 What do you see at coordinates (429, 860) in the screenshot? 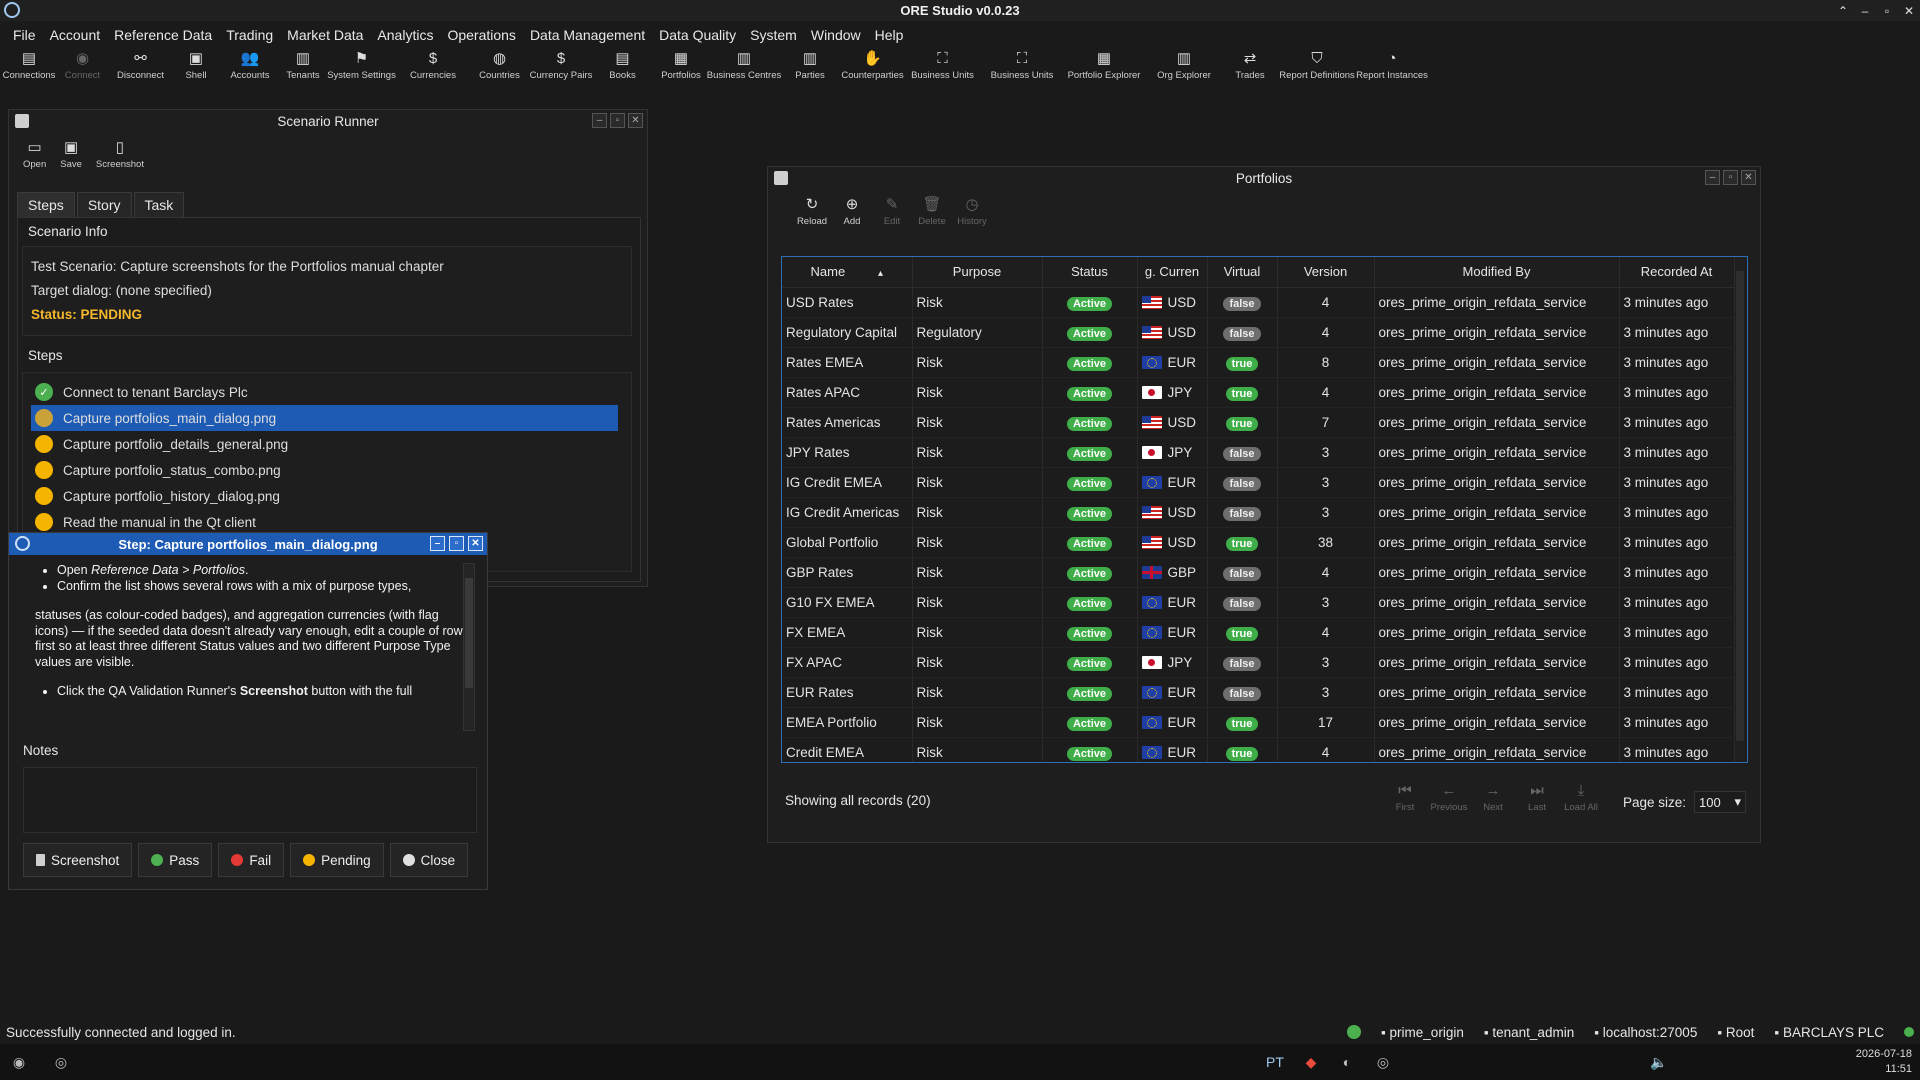
I see `close-button: Close` at bounding box center [429, 860].